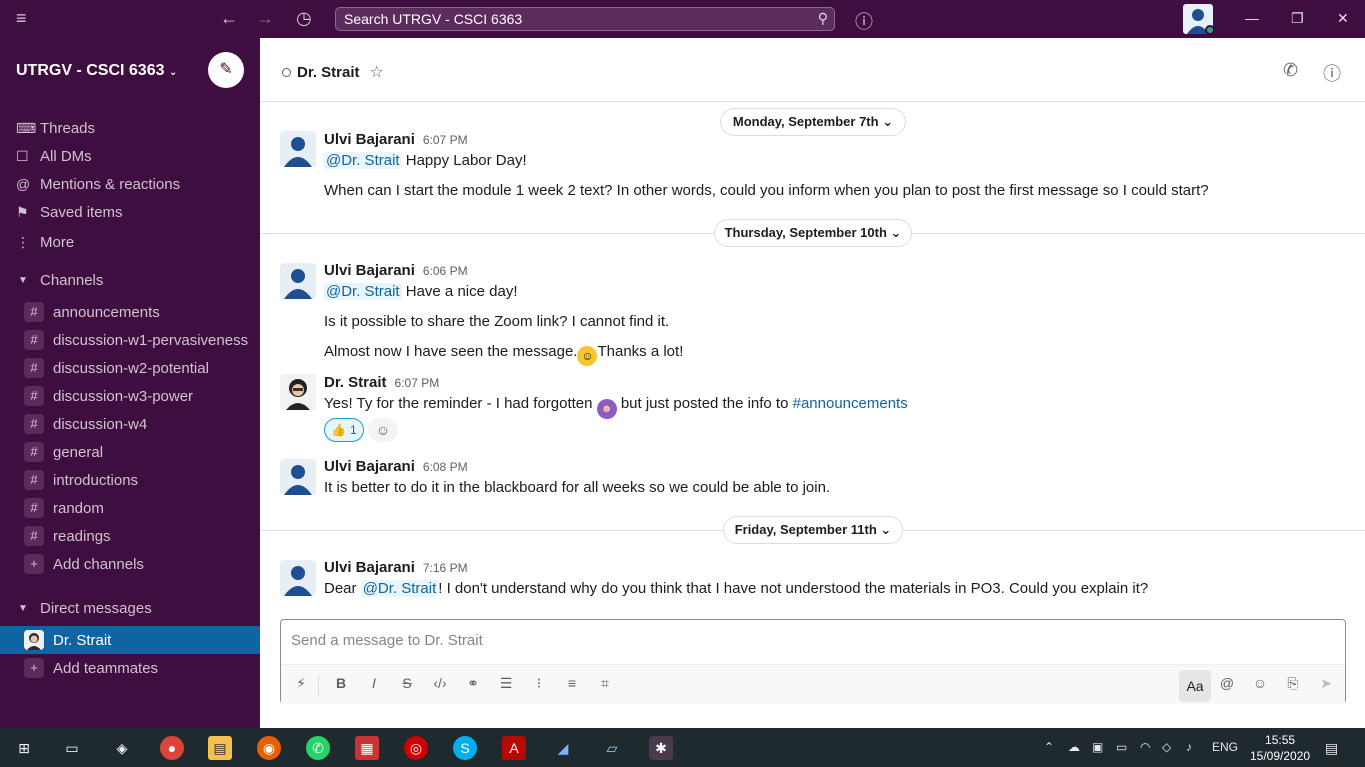 The image size is (1365, 767). I want to click on date-divider: Thursday, September 10th ⌄, so click(813, 233).